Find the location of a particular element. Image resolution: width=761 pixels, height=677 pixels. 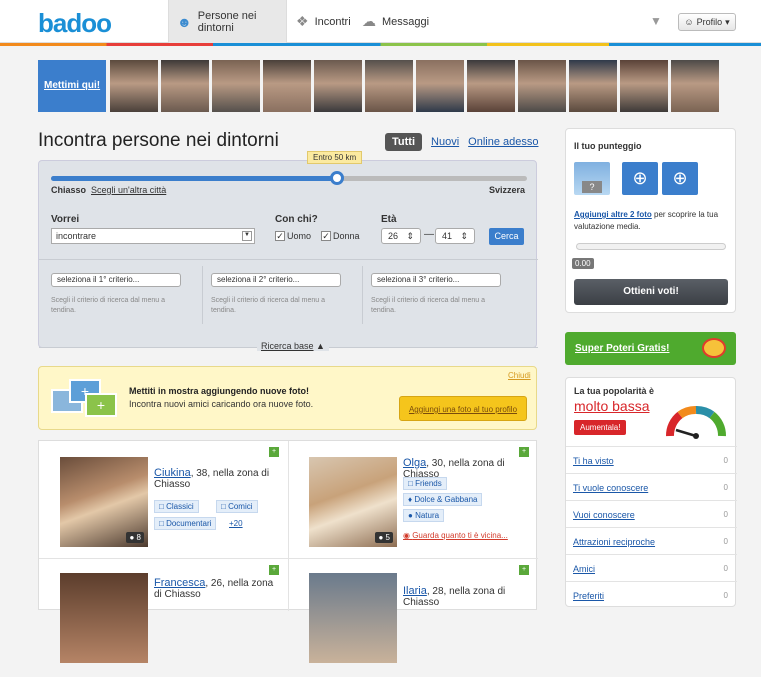

interest-tag: □ Comici is located at coordinates (237, 506).